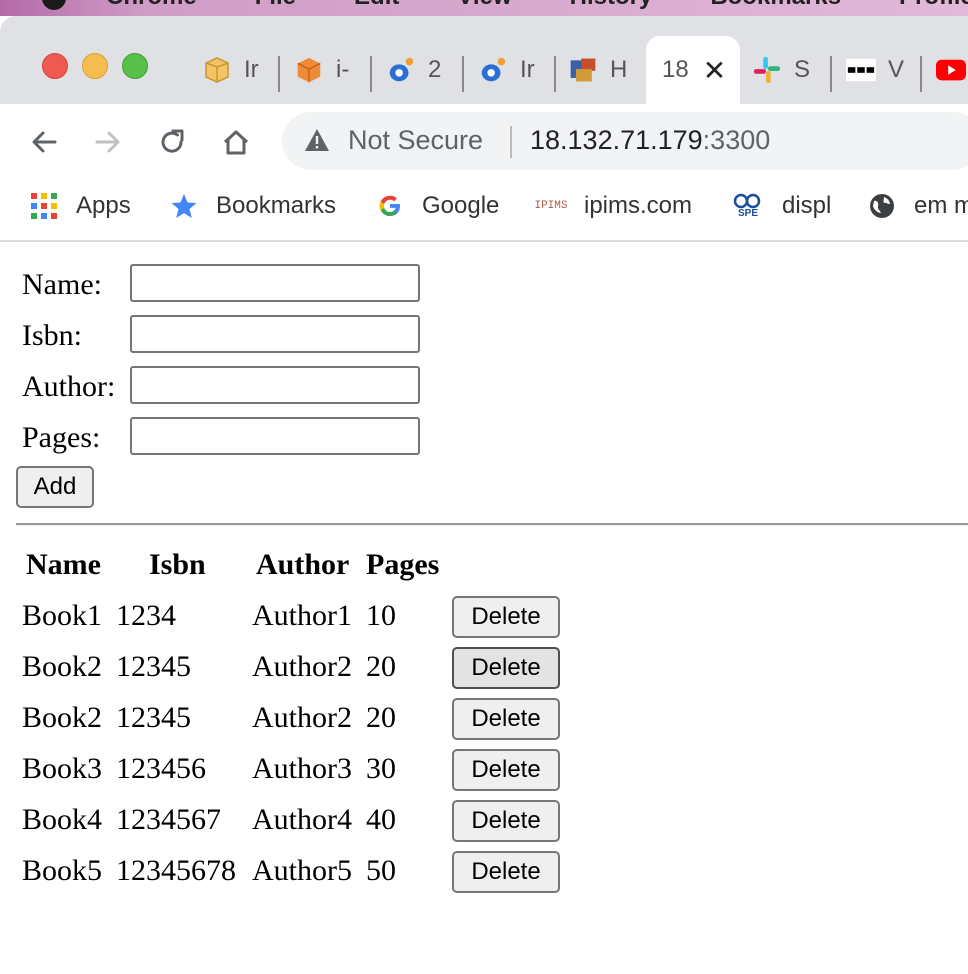  What do you see at coordinates (882, 206) in the screenshot?
I see `globe-icon` at bounding box center [882, 206].